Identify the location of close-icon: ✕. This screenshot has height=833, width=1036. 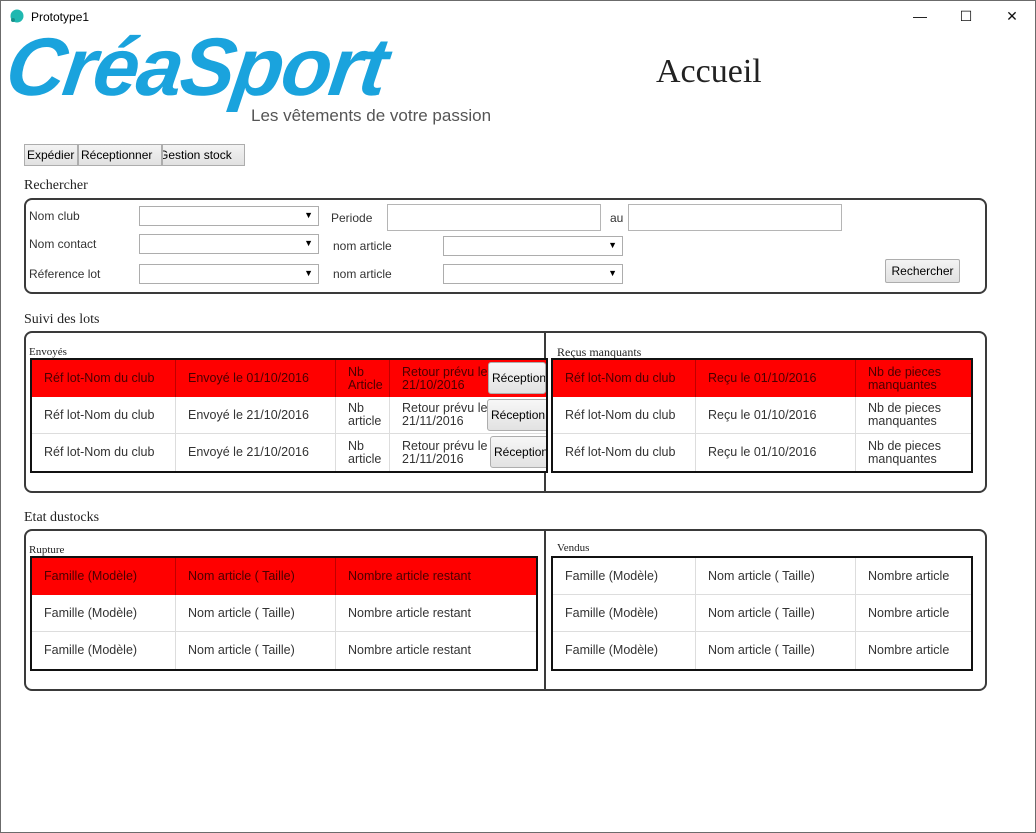
(1012, 15).